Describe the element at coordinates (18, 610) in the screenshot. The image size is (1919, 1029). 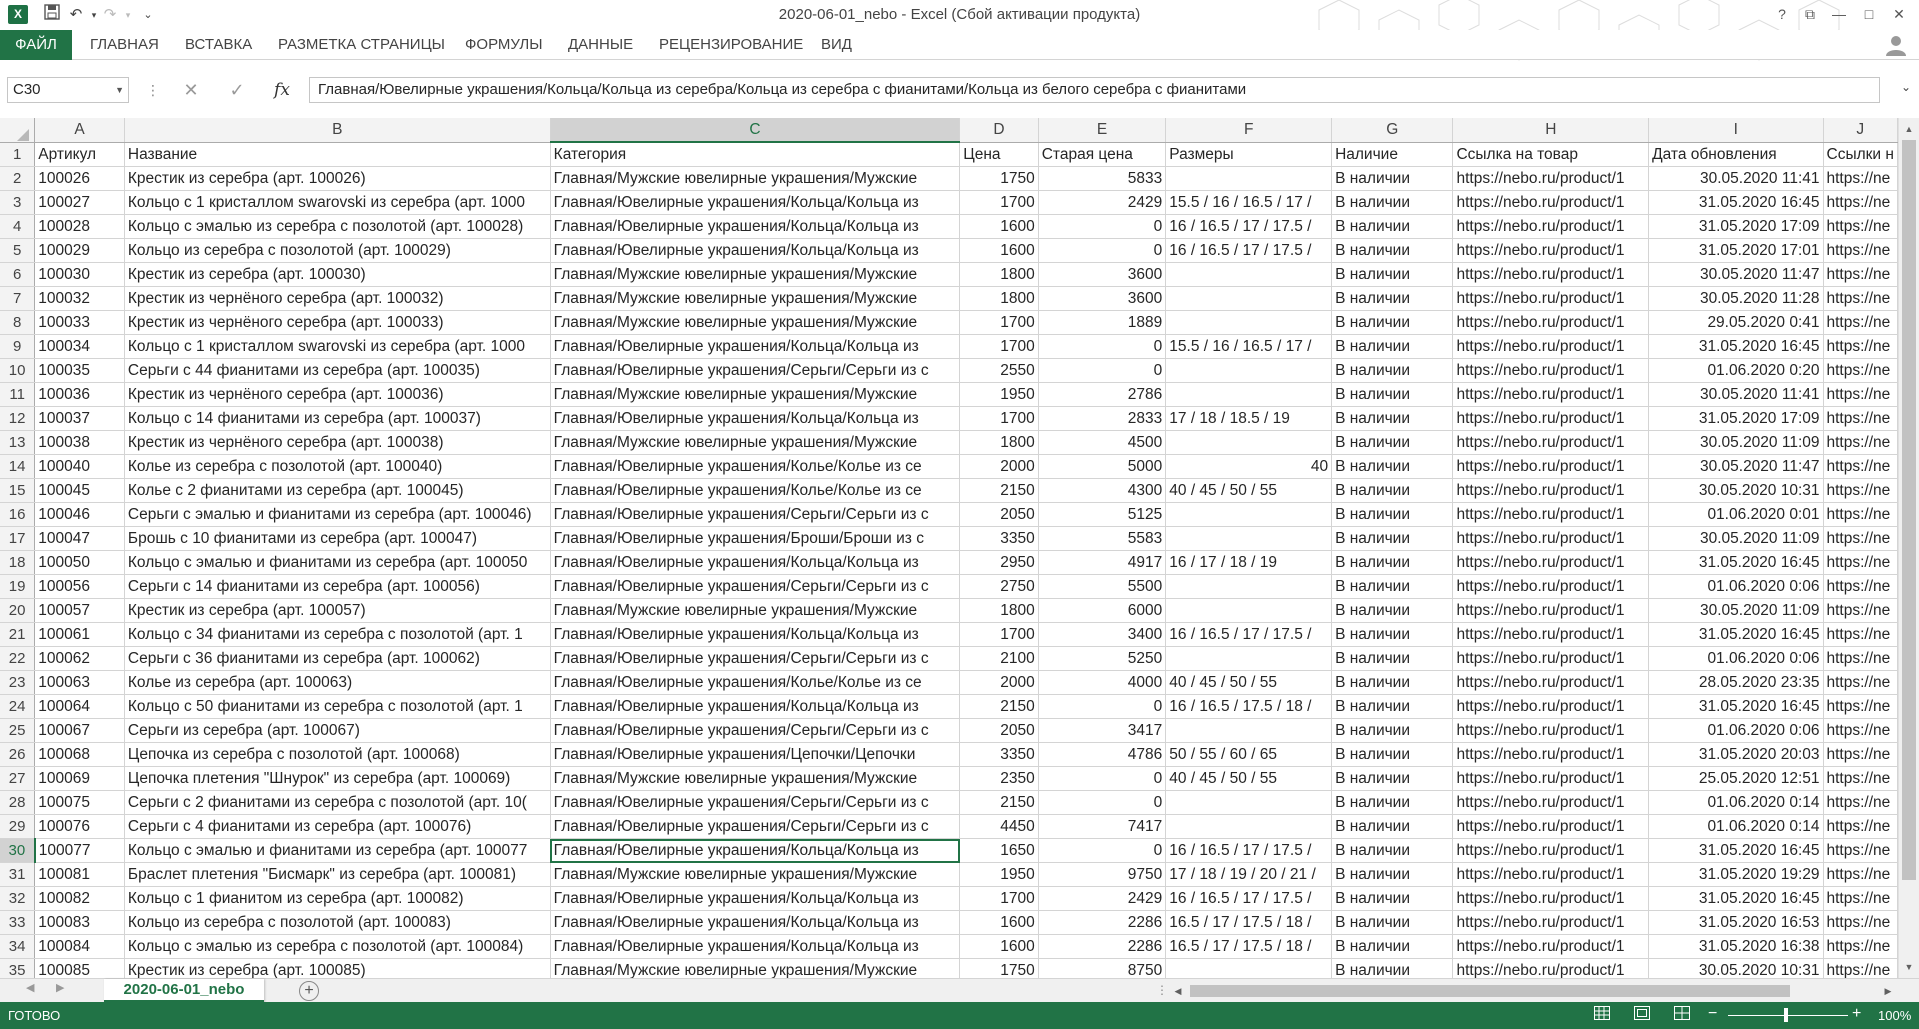
I see `row-header: 20` at that location.